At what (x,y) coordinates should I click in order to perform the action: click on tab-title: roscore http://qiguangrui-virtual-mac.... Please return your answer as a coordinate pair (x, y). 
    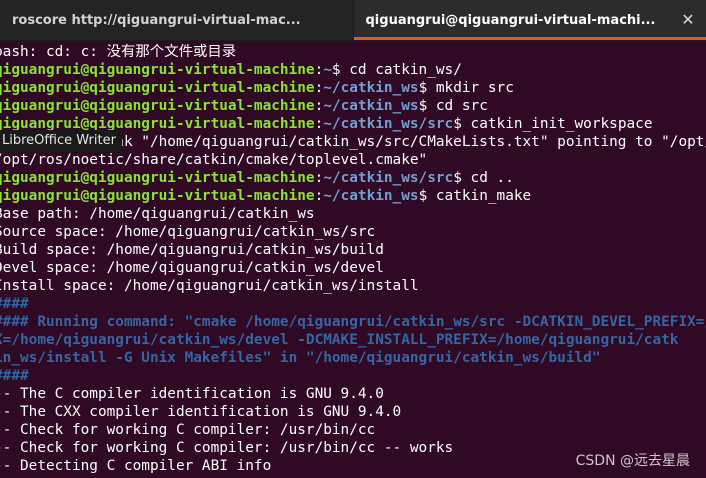
    Looking at the image, I should click on (156, 20).